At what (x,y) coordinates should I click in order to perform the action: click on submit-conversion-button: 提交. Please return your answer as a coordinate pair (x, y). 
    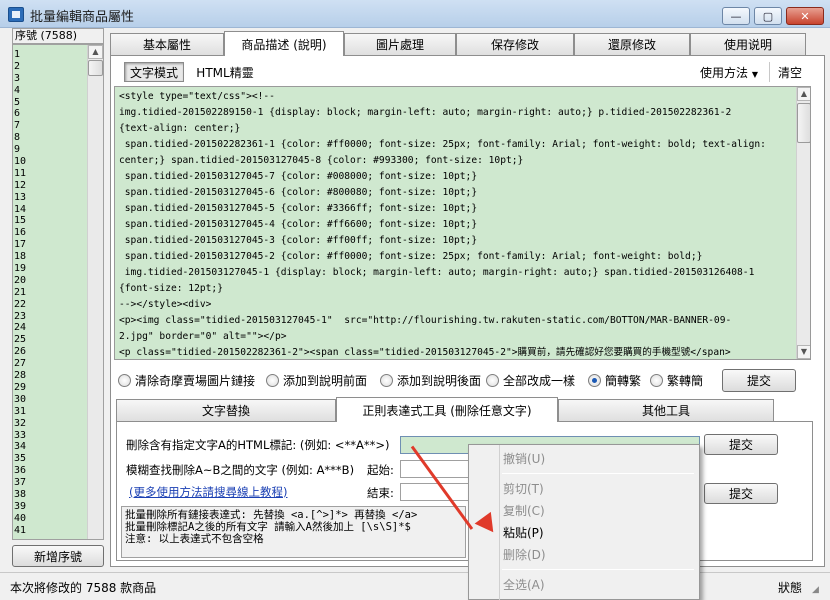
    Looking at the image, I should click on (759, 380).